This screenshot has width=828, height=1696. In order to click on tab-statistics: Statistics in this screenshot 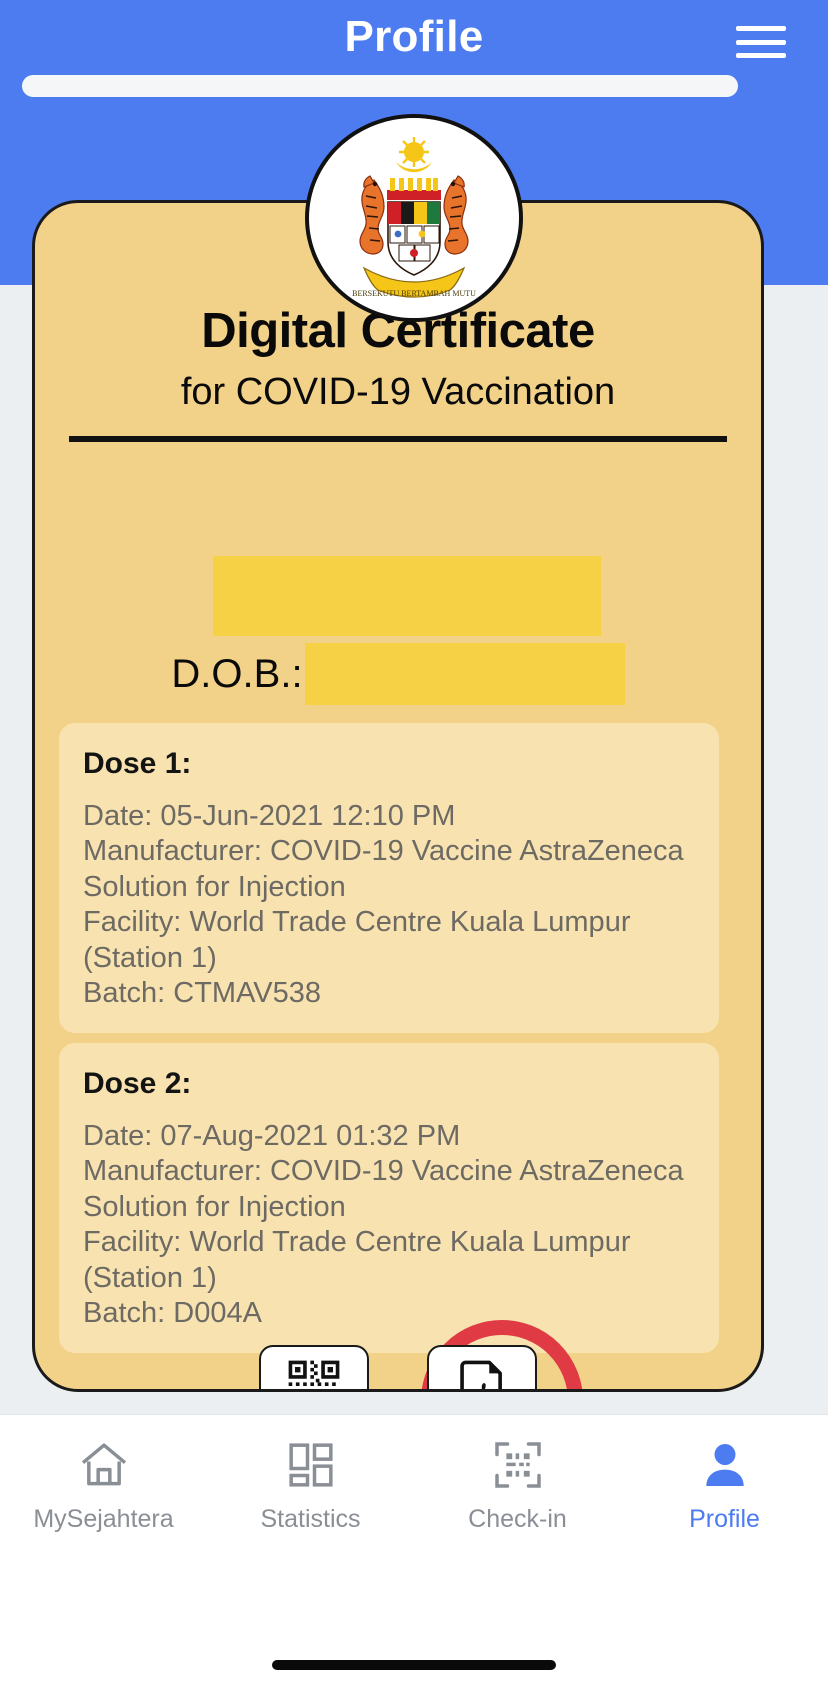, I will do `click(310, 1485)`.